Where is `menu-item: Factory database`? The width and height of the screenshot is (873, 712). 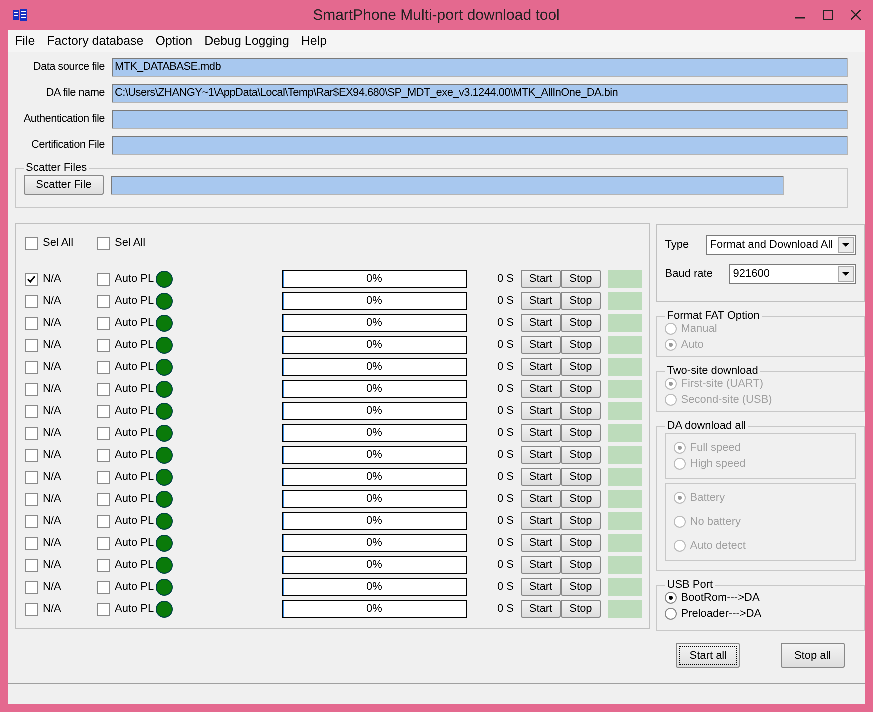
menu-item: Factory database is located at coordinates (95, 41).